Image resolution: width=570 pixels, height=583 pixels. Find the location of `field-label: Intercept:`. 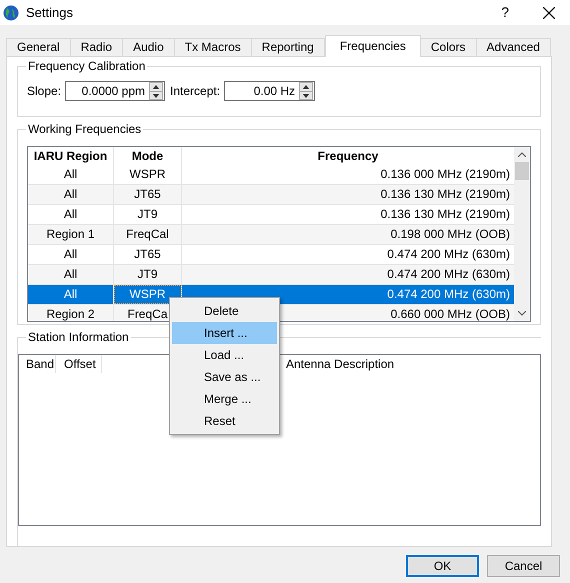

field-label: Intercept: is located at coordinates (195, 91).